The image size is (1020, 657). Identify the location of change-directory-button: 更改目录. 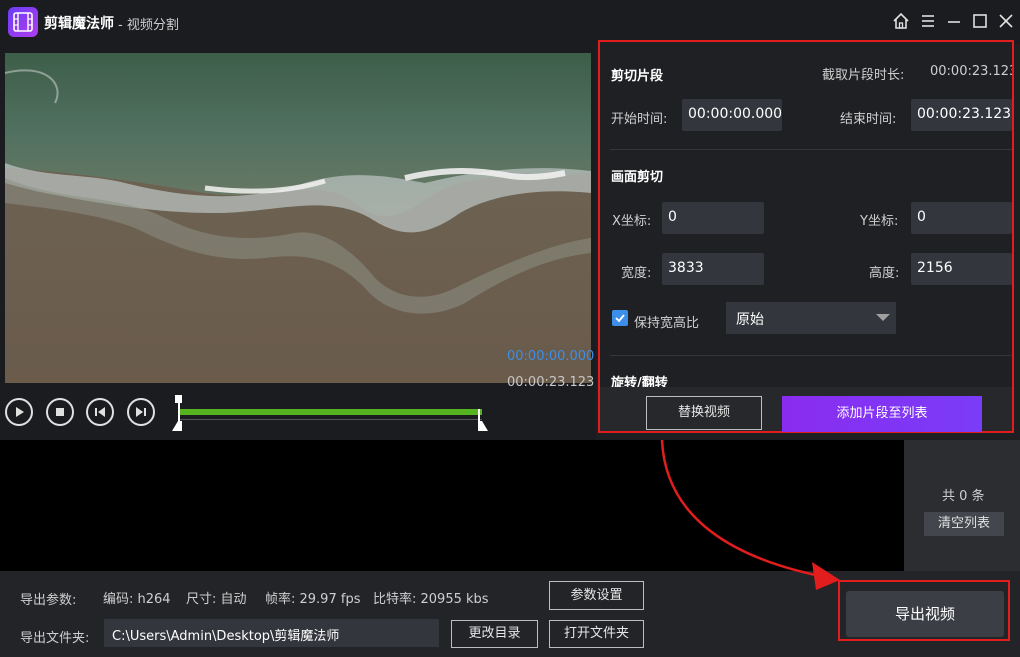
(494, 634).